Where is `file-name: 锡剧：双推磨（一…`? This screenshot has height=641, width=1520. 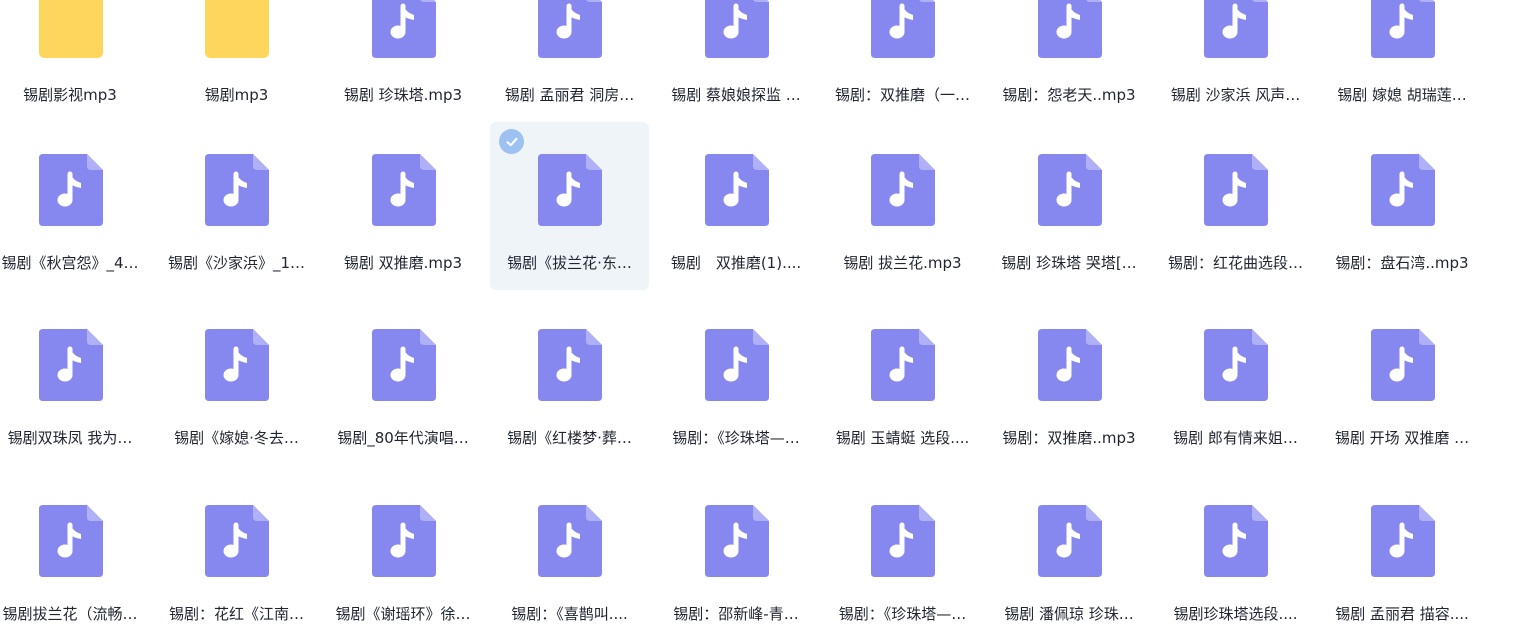 file-name: 锡剧：双推磨（一… is located at coordinates (902, 95).